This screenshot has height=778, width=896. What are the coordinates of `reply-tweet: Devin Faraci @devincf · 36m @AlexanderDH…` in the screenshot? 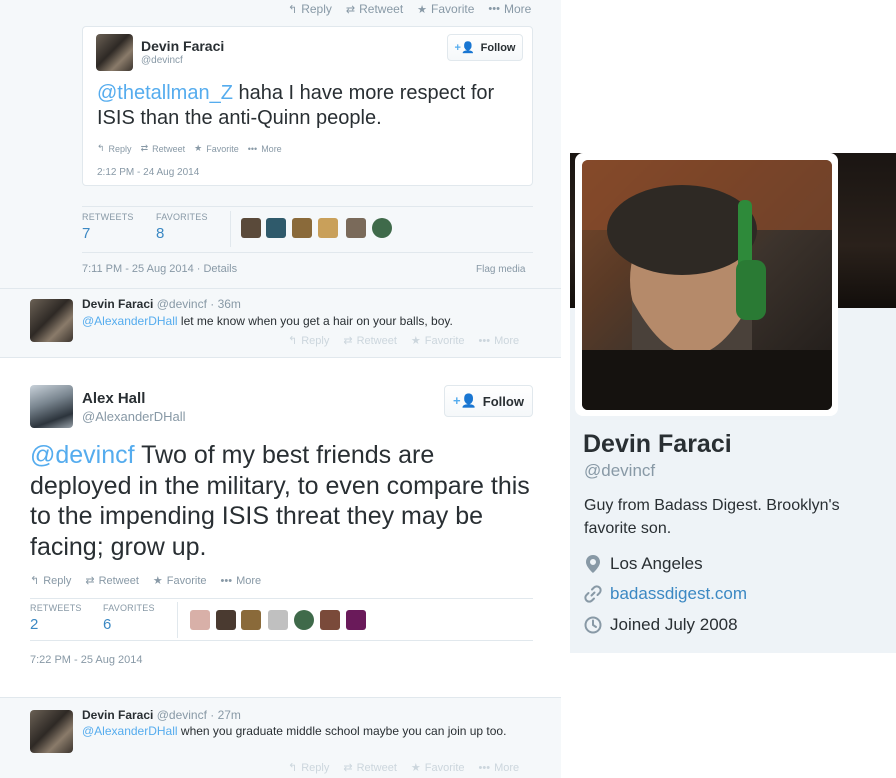 It's located at (280, 322).